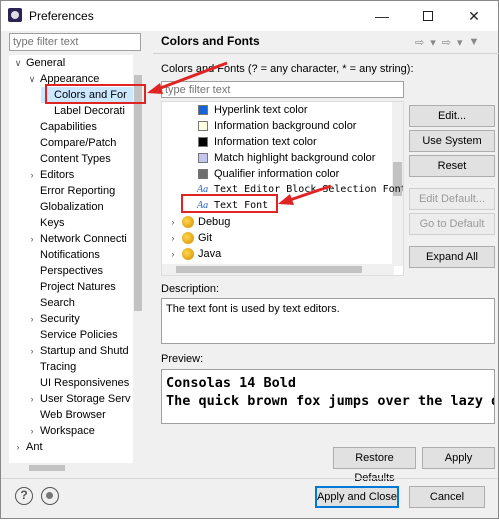 This screenshot has width=499, height=520. What do you see at coordinates (452, 148) in the screenshot?
I see `use-system-font-button: Use System Font` at bounding box center [452, 148].